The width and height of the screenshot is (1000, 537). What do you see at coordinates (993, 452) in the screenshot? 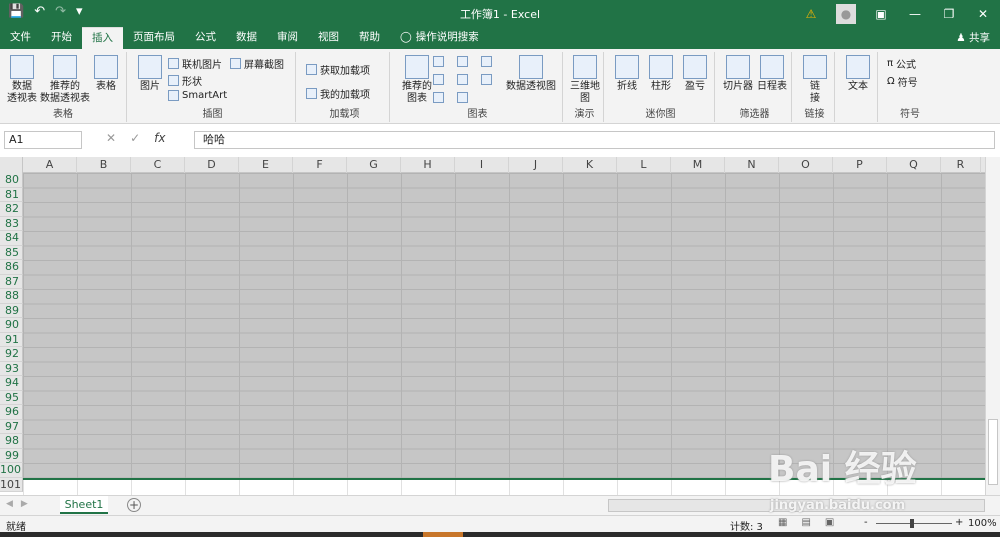
I see `vertical-scroll-thumb` at bounding box center [993, 452].